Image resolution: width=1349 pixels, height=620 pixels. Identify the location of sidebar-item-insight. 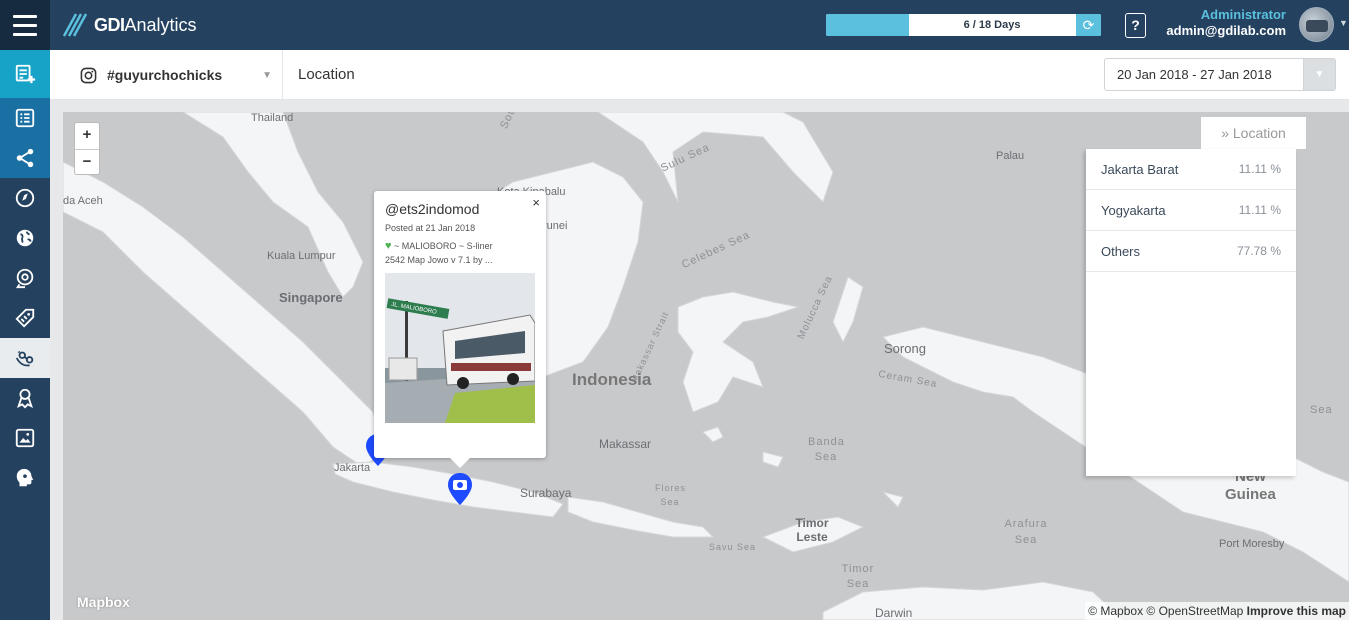
(25, 478).